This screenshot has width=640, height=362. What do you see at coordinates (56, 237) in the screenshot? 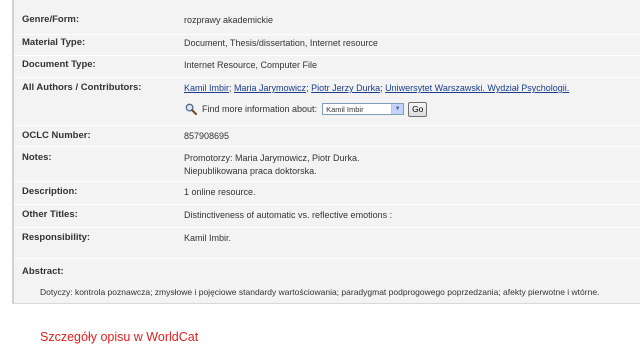
I see `responsibility-label: Responsibility:` at bounding box center [56, 237].